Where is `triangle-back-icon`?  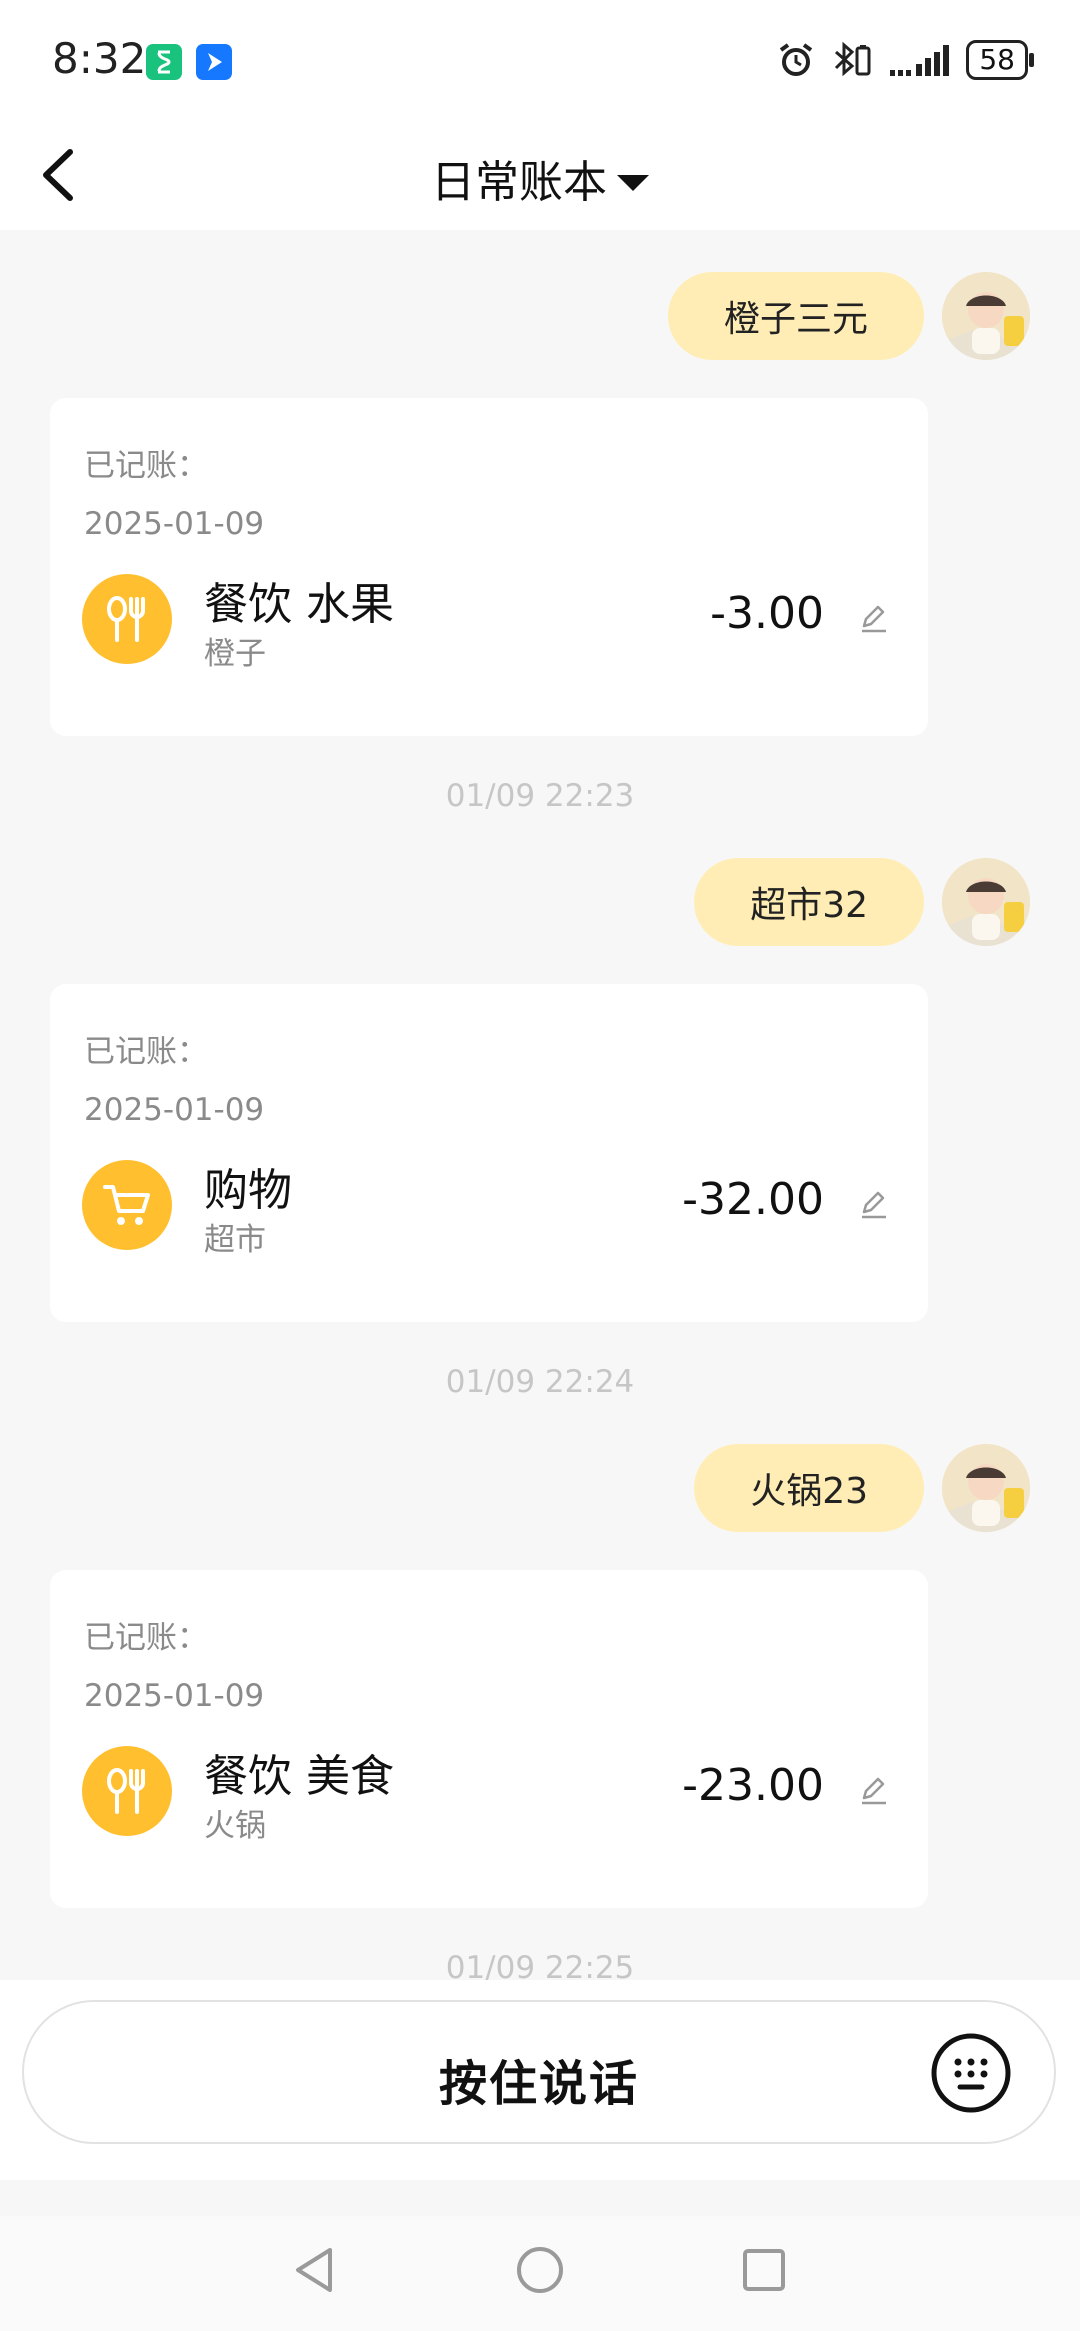
triangle-back-icon is located at coordinates (314, 2270).